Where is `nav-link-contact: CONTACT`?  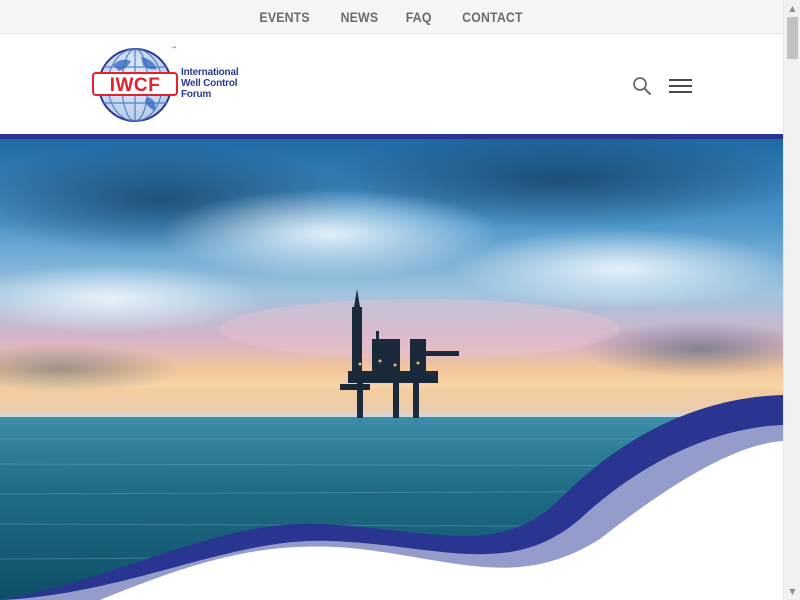 nav-link-contact: CONTACT is located at coordinates (492, 17).